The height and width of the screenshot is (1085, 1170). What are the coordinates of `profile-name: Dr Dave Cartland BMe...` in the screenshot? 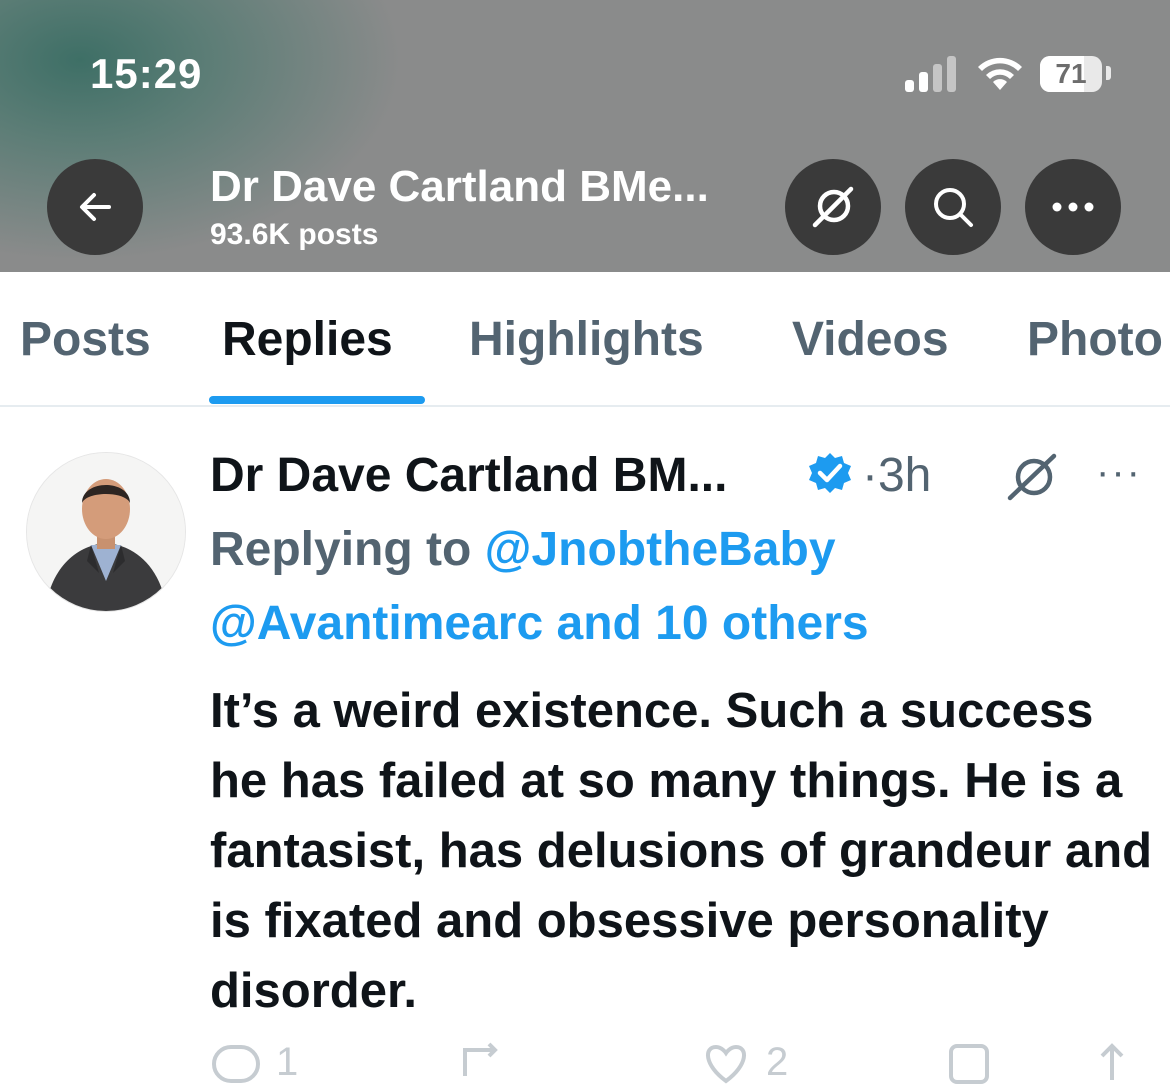 It's located at (459, 186).